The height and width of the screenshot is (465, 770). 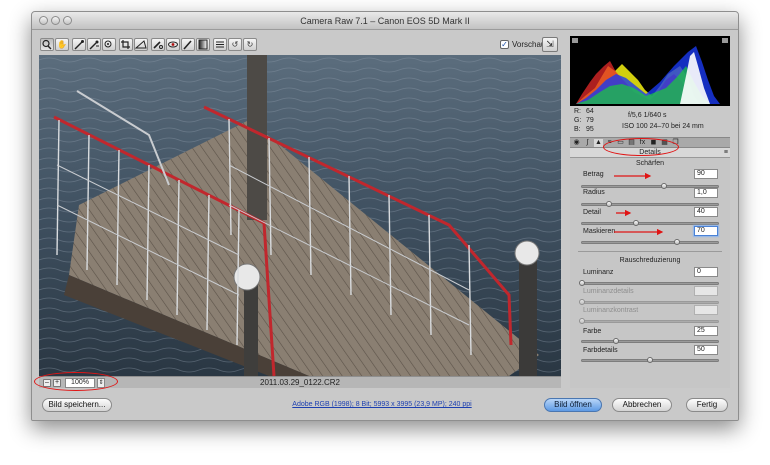 What do you see at coordinates (188, 44) in the screenshot?
I see `adjustment-brush-icon` at bounding box center [188, 44].